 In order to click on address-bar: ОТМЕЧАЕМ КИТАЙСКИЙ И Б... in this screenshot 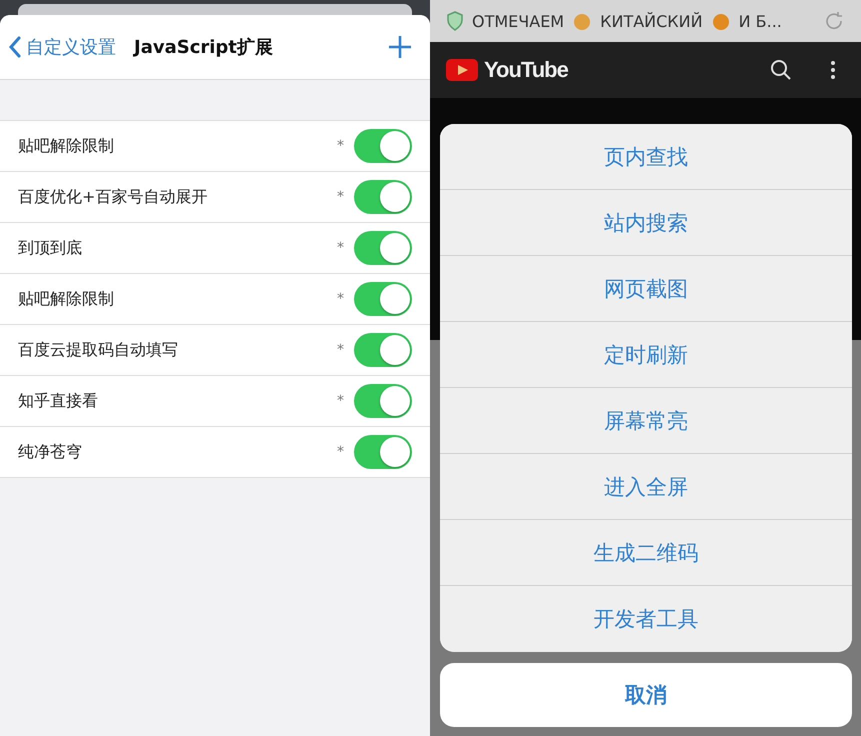, I will do `click(645, 21)`.